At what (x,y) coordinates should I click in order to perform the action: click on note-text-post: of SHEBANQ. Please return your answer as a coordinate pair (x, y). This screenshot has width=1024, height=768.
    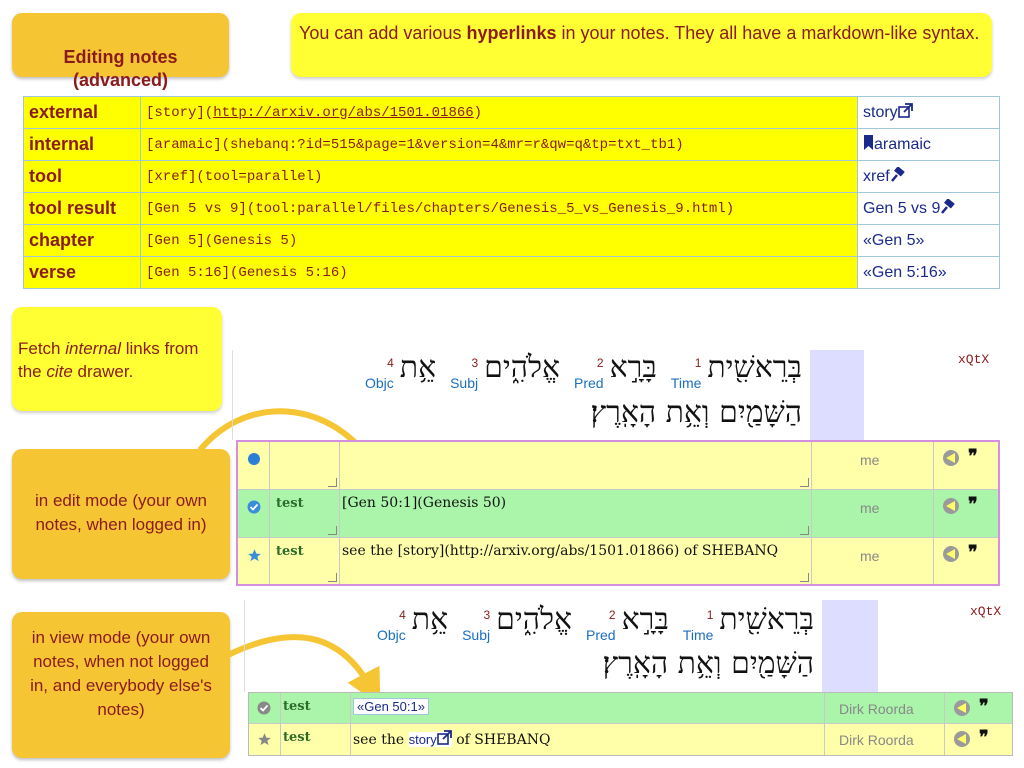
    Looking at the image, I should click on (501, 740).